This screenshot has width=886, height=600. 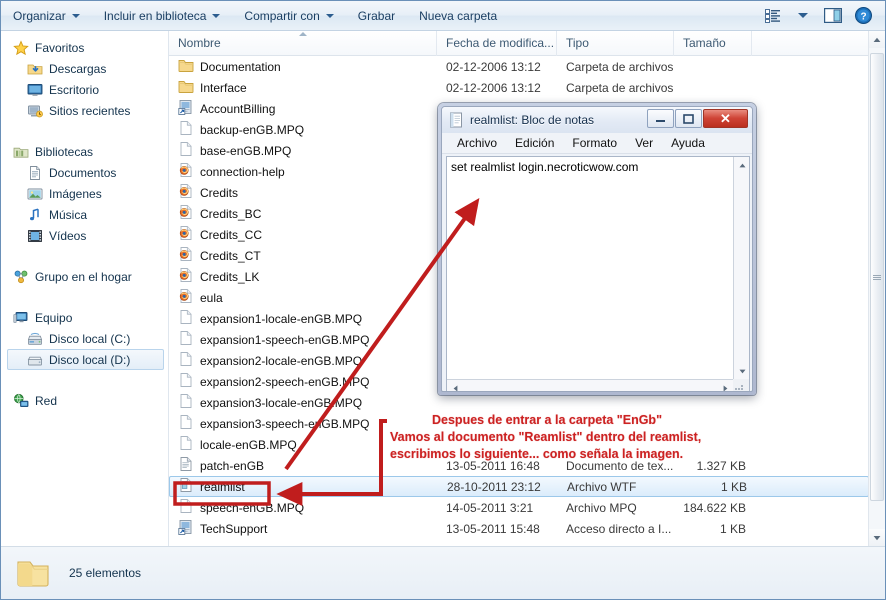 I want to click on new-folder-button: Nueva carpeta, so click(x=458, y=16).